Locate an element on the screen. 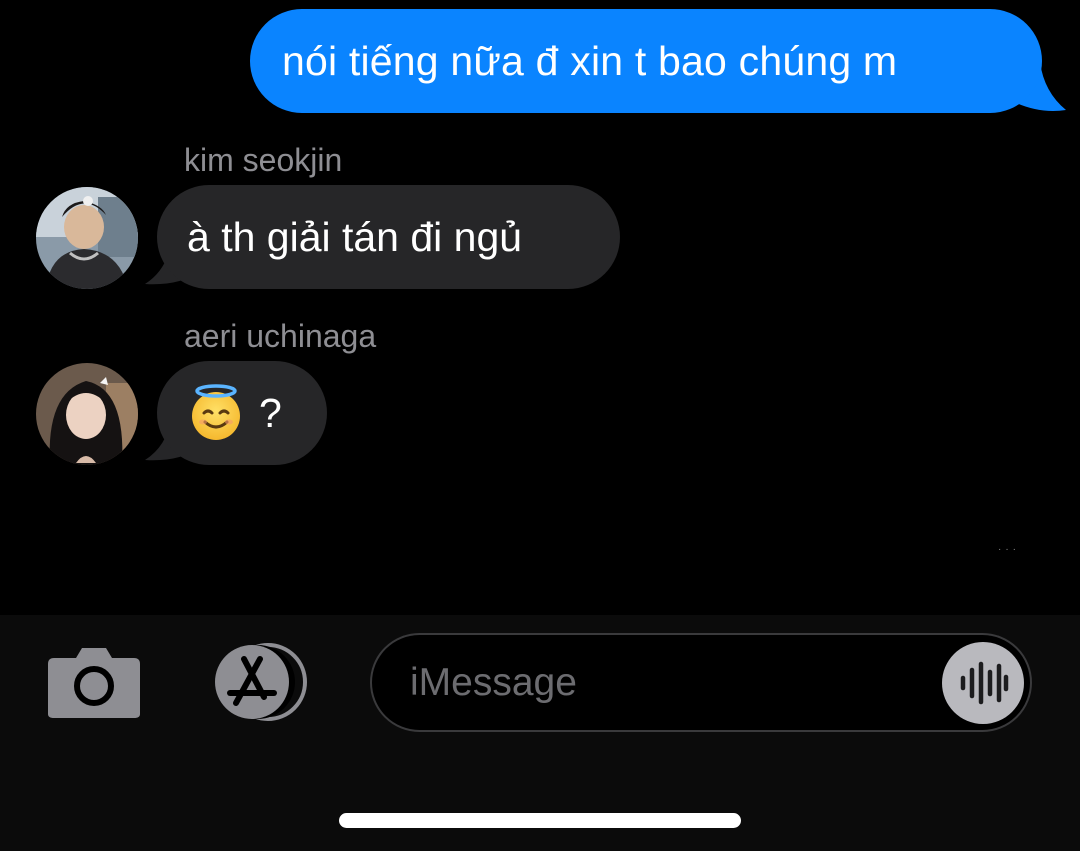 Image resolution: width=1080 pixels, height=851 pixels. camera-icon is located at coordinates (94, 683).